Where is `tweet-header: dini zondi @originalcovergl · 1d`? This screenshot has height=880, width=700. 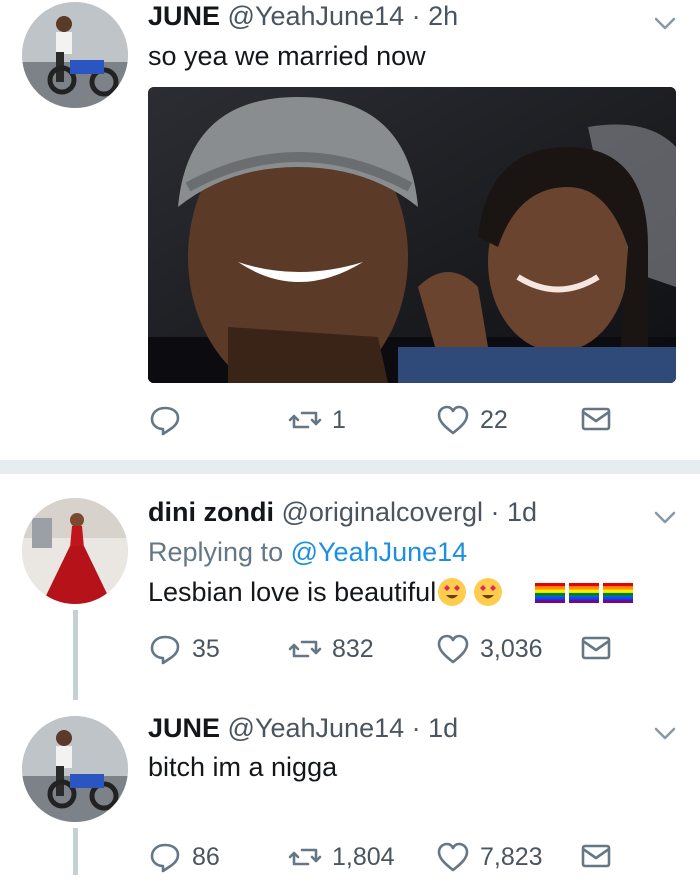
tweet-header: dini zondi @originalcovergl · 1d is located at coordinates (342, 512).